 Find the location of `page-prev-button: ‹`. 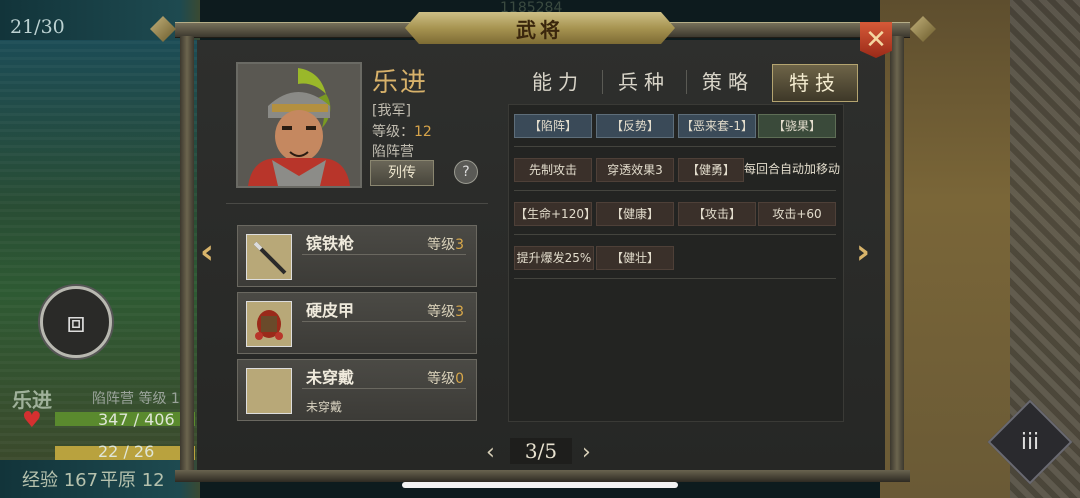

page-prev-button: ‹ is located at coordinates (490, 452).